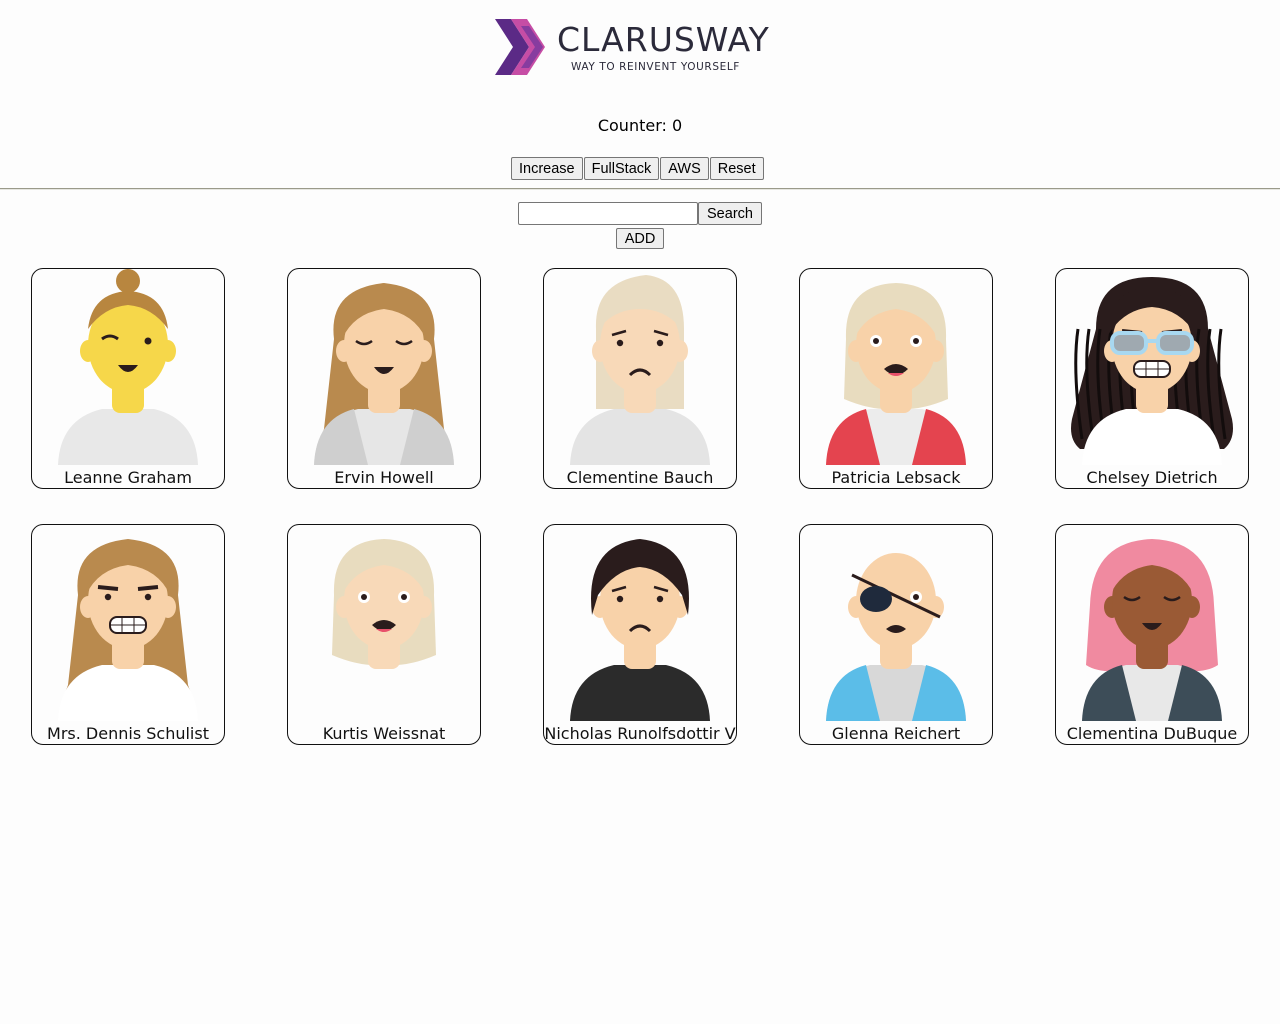 The height and width of the screenshot is (1024, 1280). I want to click on search-input, so click(608, 213).